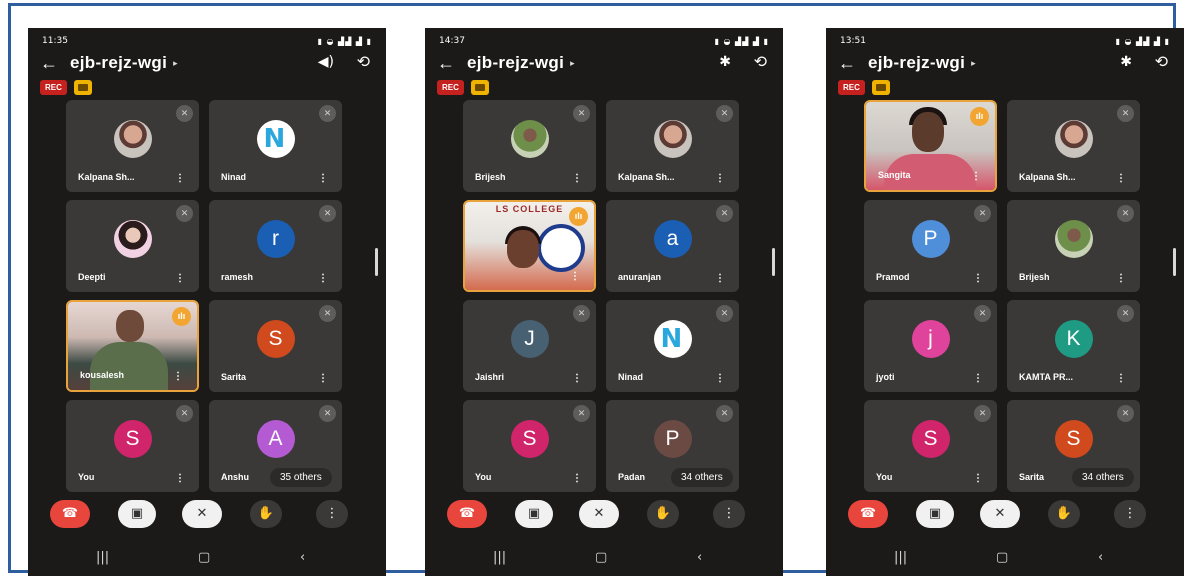 This screenshot has height=576, width=1188. I want to click on participant-tile: J ✕ Jaishri ⋮, so click(529, 346).